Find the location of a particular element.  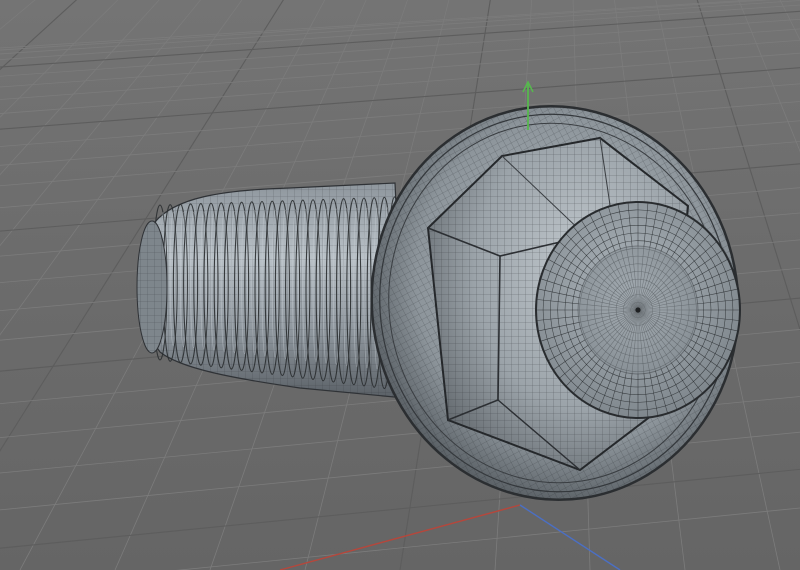

bolt-shank is located at coordinates (271, 290).